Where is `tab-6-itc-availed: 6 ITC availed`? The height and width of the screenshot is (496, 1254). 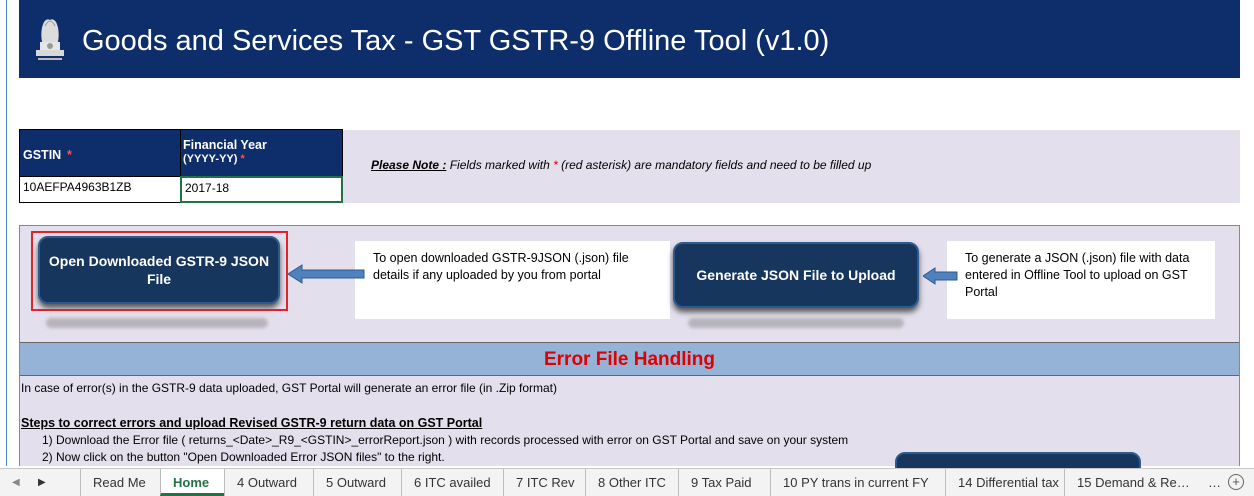 tab-6-itc-availed: 6 ITC availed is located at coordinates (452, 482).